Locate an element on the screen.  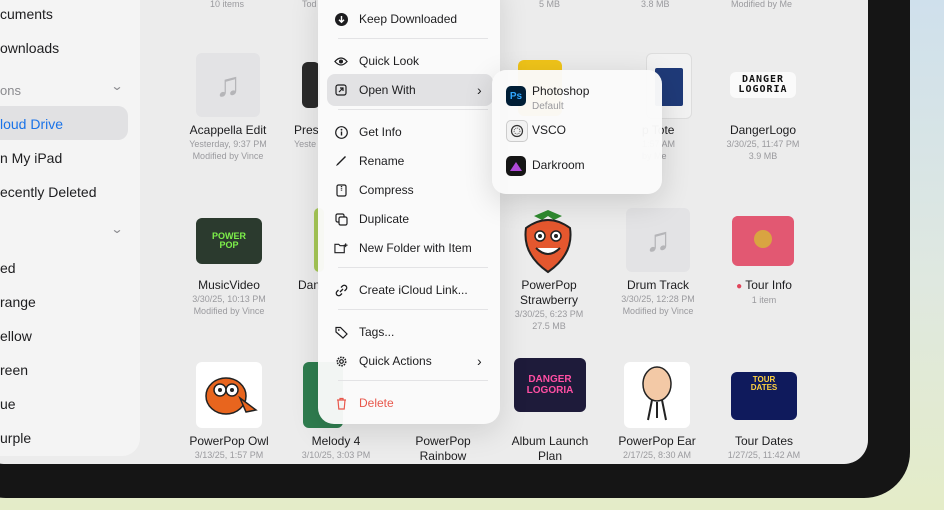
tour-dates-thumbnail: TOUR DATES is located at coordinates (764, 396).